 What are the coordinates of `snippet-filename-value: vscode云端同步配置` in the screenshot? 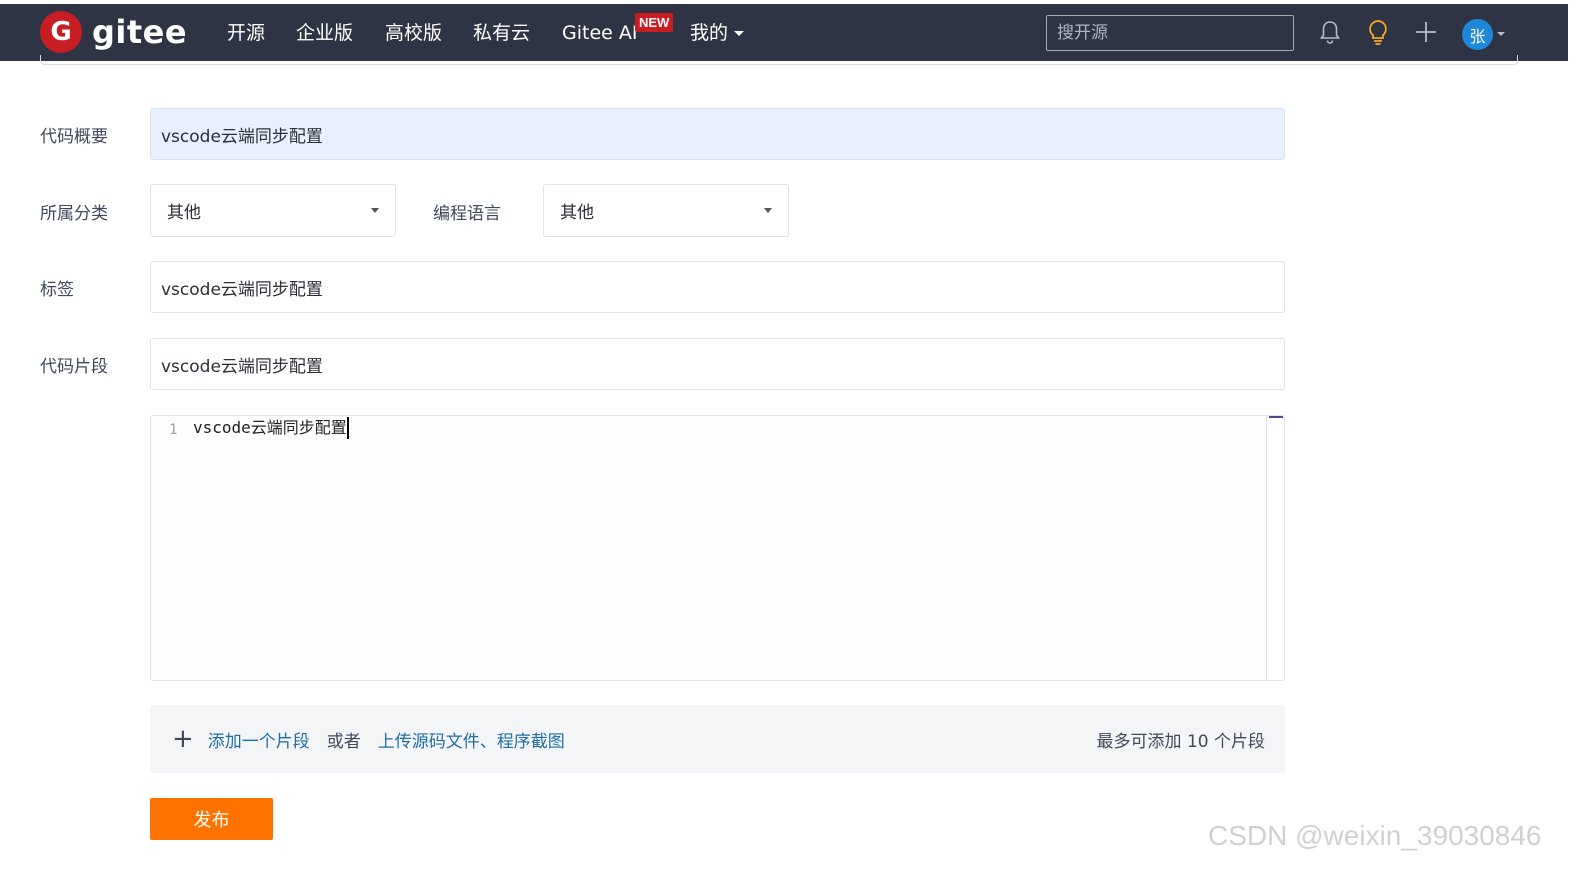 It's located at (242, 366).